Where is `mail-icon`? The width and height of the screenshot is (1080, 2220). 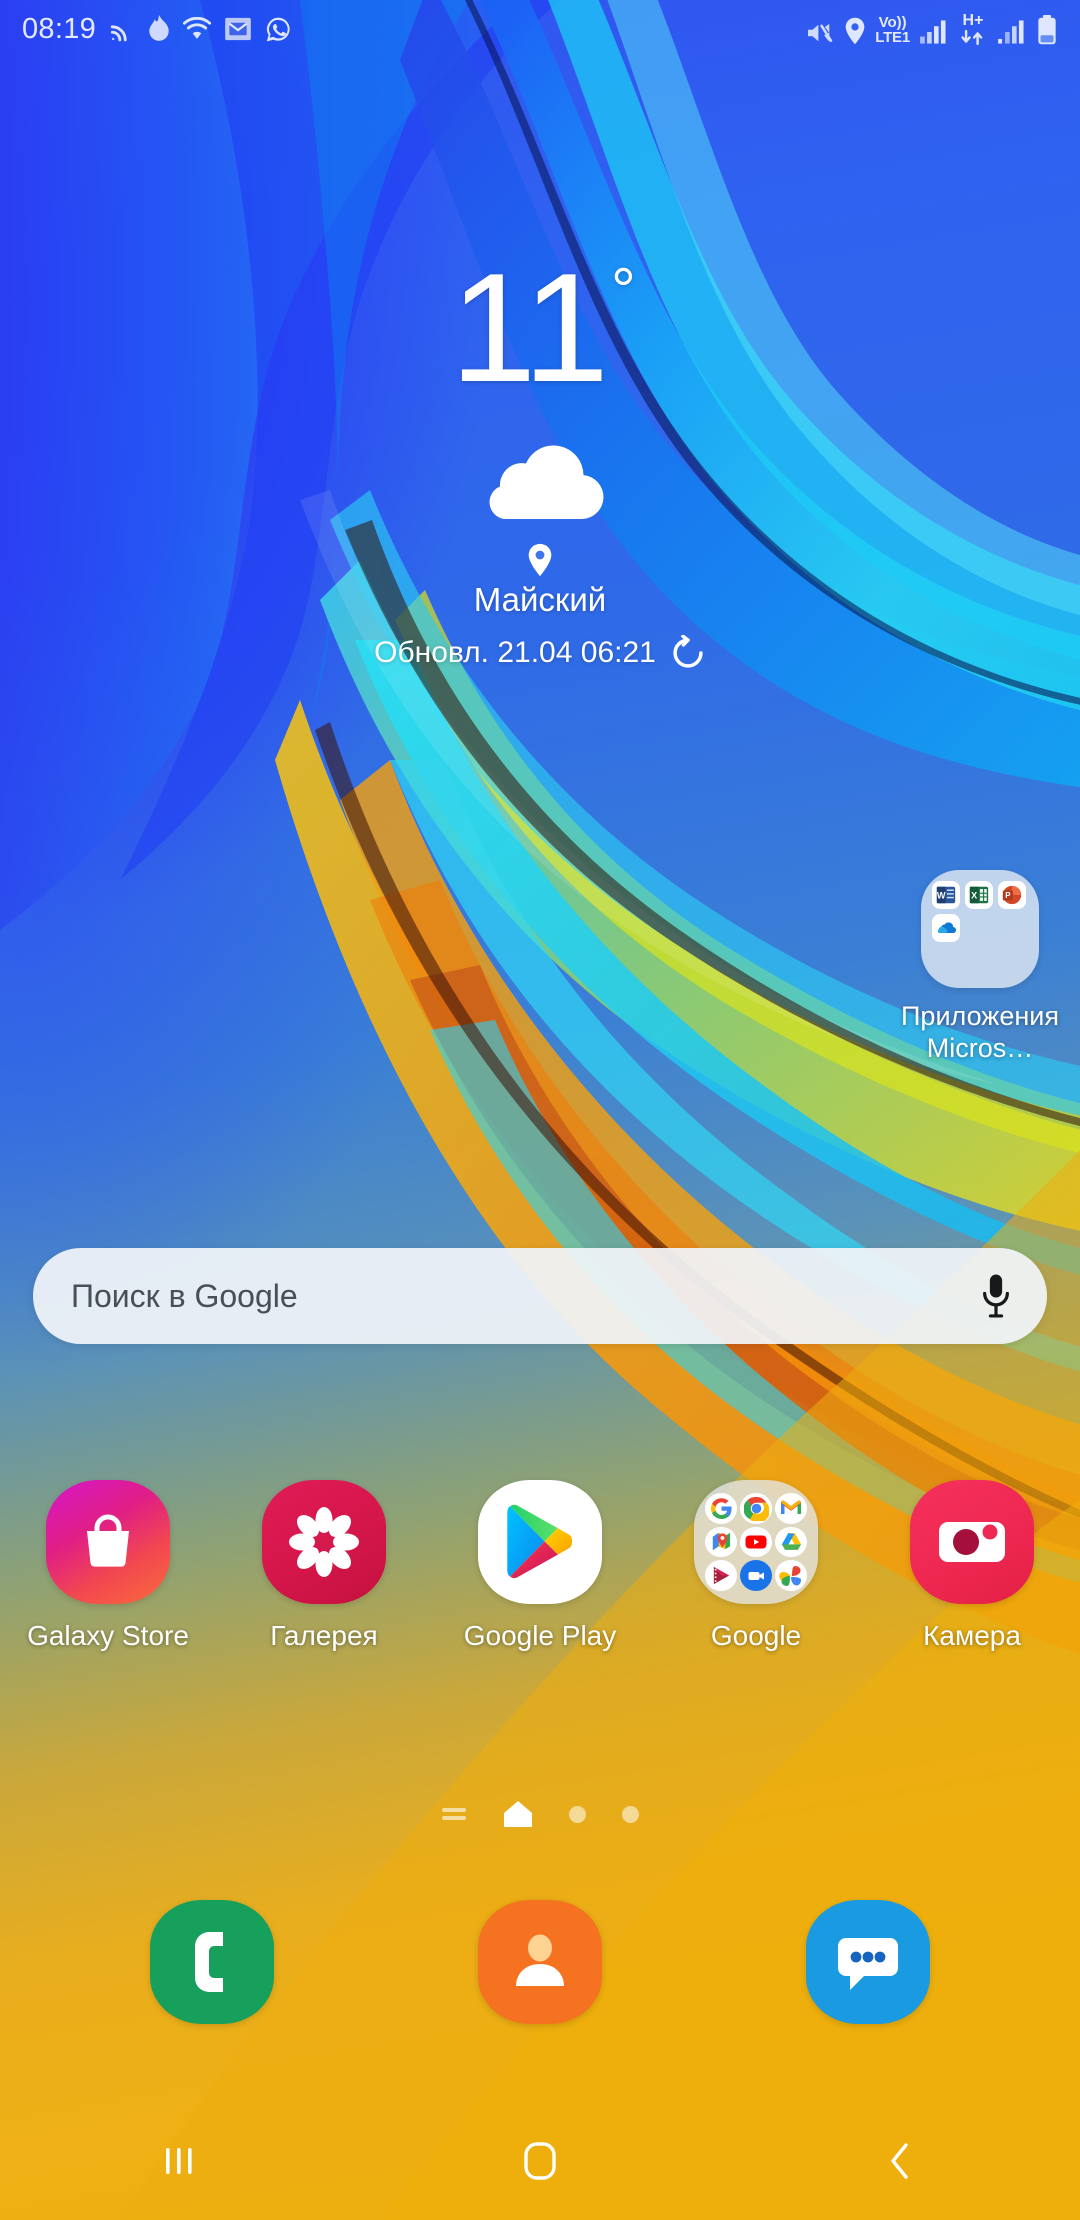 mail-icon is located at coordinates (238, 29).